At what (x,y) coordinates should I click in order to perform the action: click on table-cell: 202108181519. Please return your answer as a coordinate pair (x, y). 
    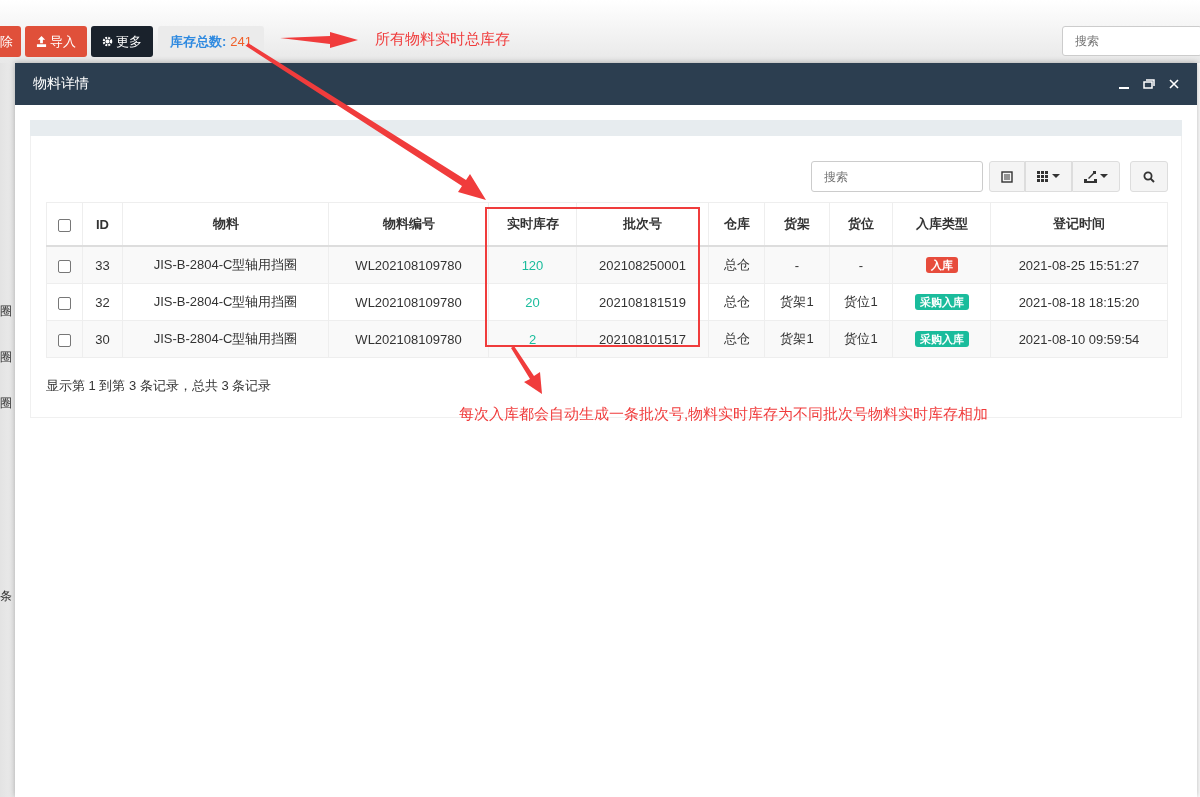
    Looking at the image, I should click on (642, 302).